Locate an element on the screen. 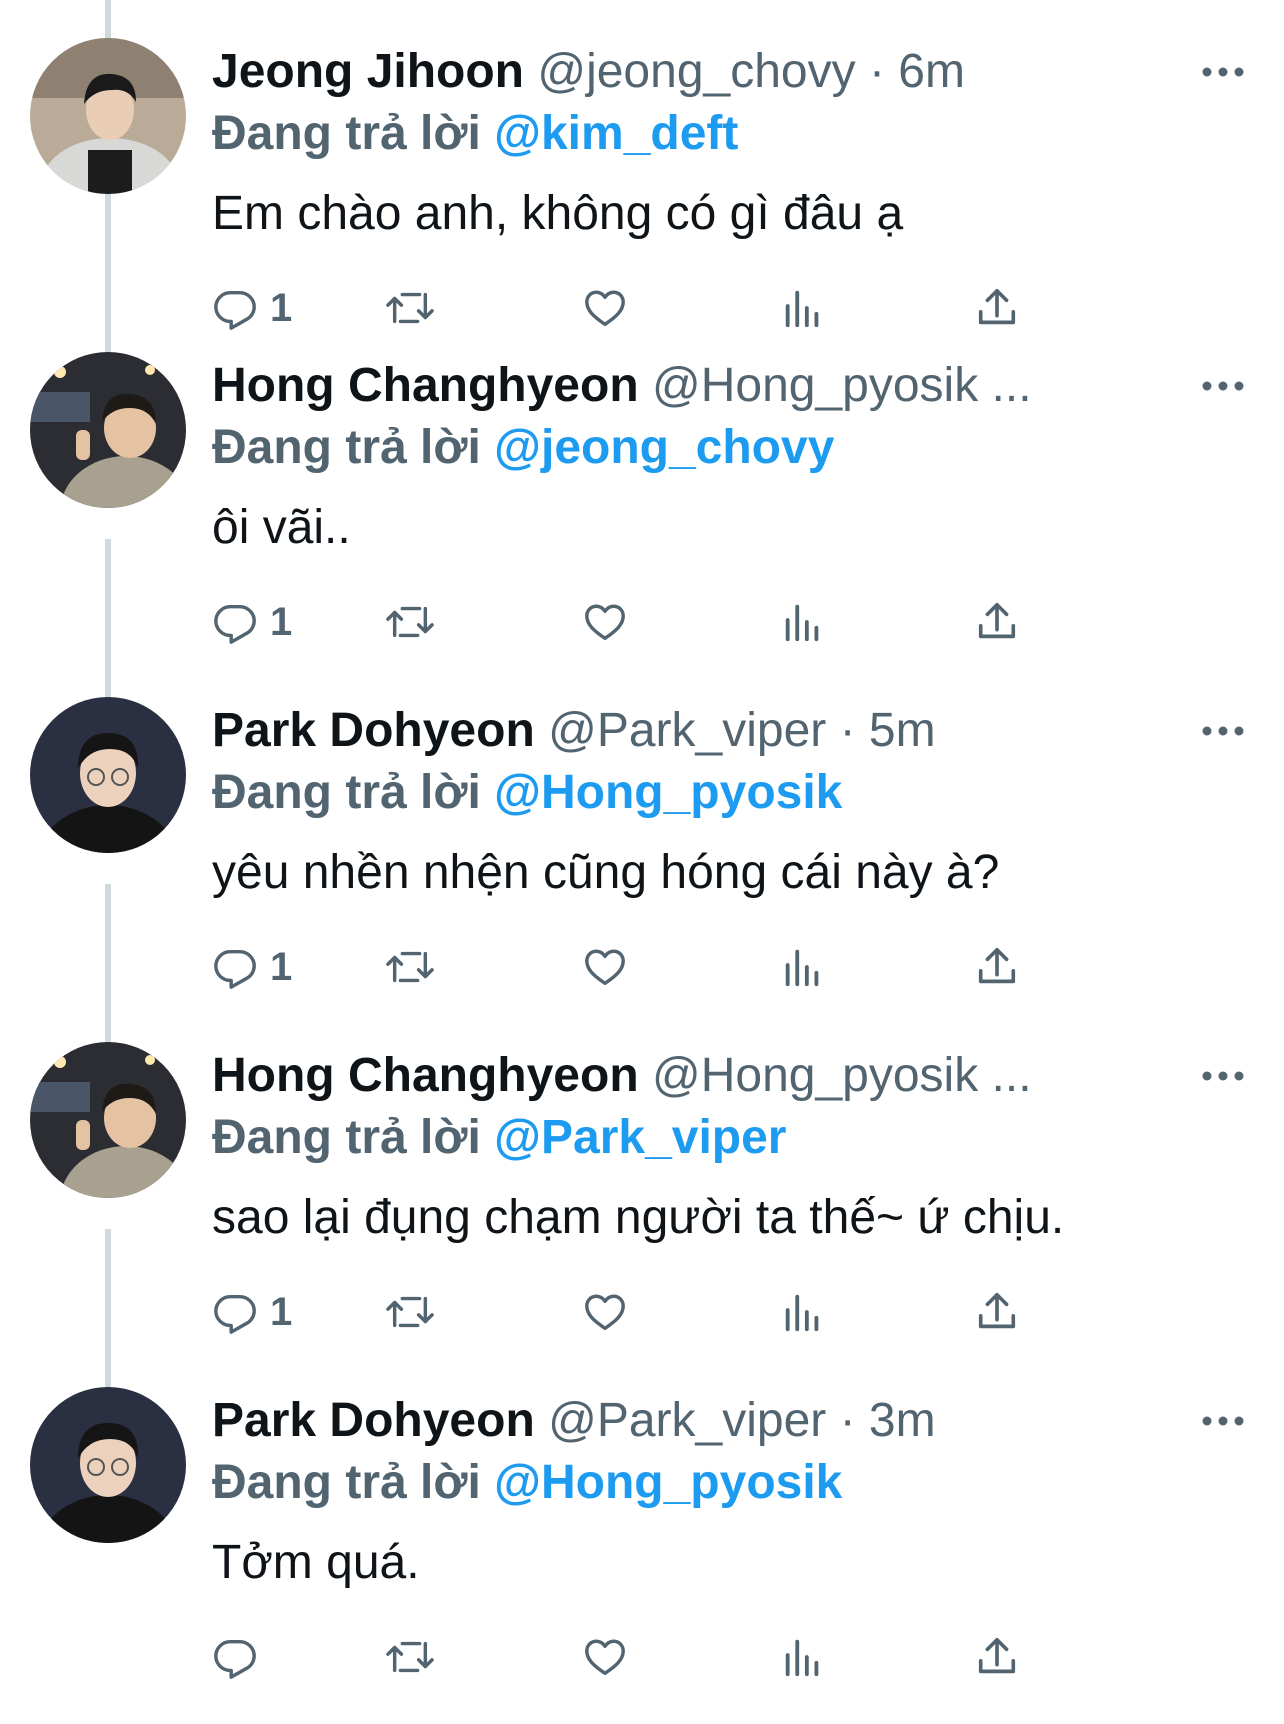  tweet-header: Park Dohyeon @Park_viper · 5m is located at coordinates (574, 731).